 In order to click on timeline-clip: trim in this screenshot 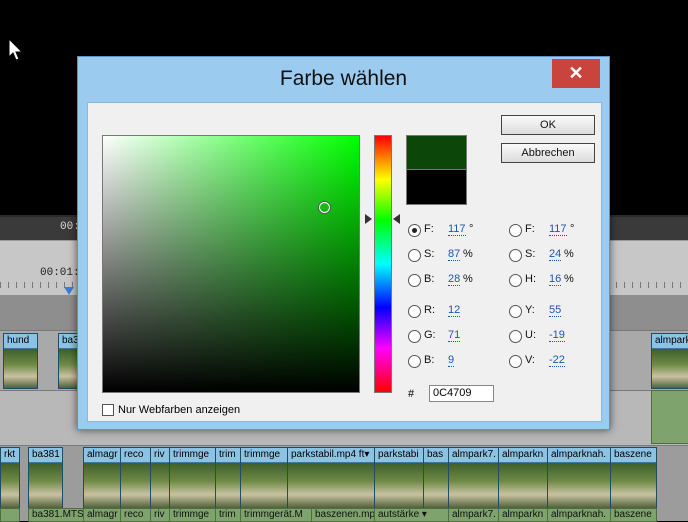, I will do `click(228, 478)`.